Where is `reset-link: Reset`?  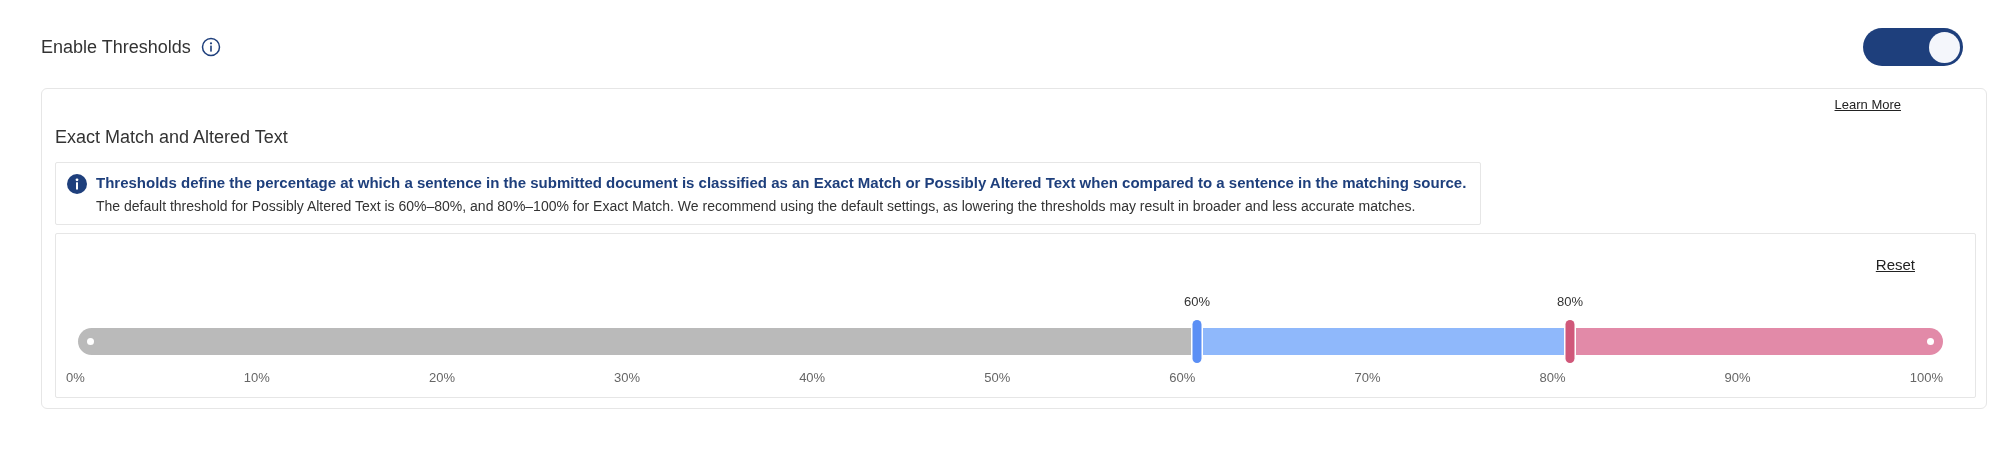
reset-link: Reset is located at coordinates (1895, 266).